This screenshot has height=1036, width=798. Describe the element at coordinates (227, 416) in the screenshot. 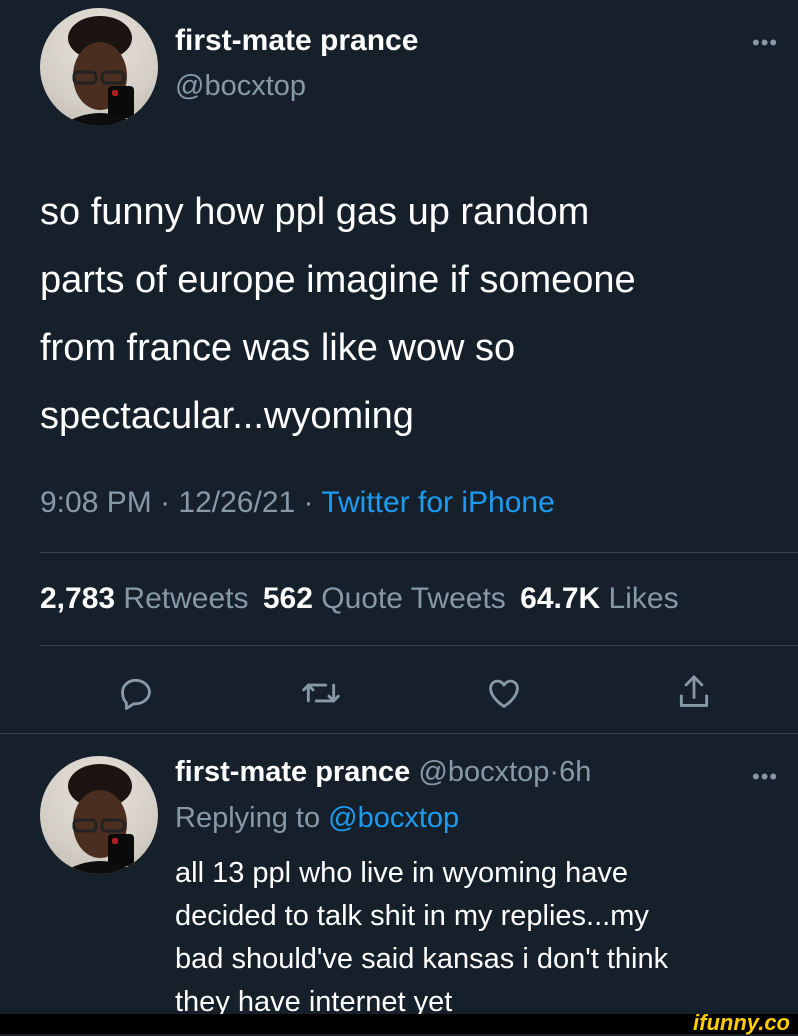

I see `tweet-text-line: spectacular...wyoming` at that location.